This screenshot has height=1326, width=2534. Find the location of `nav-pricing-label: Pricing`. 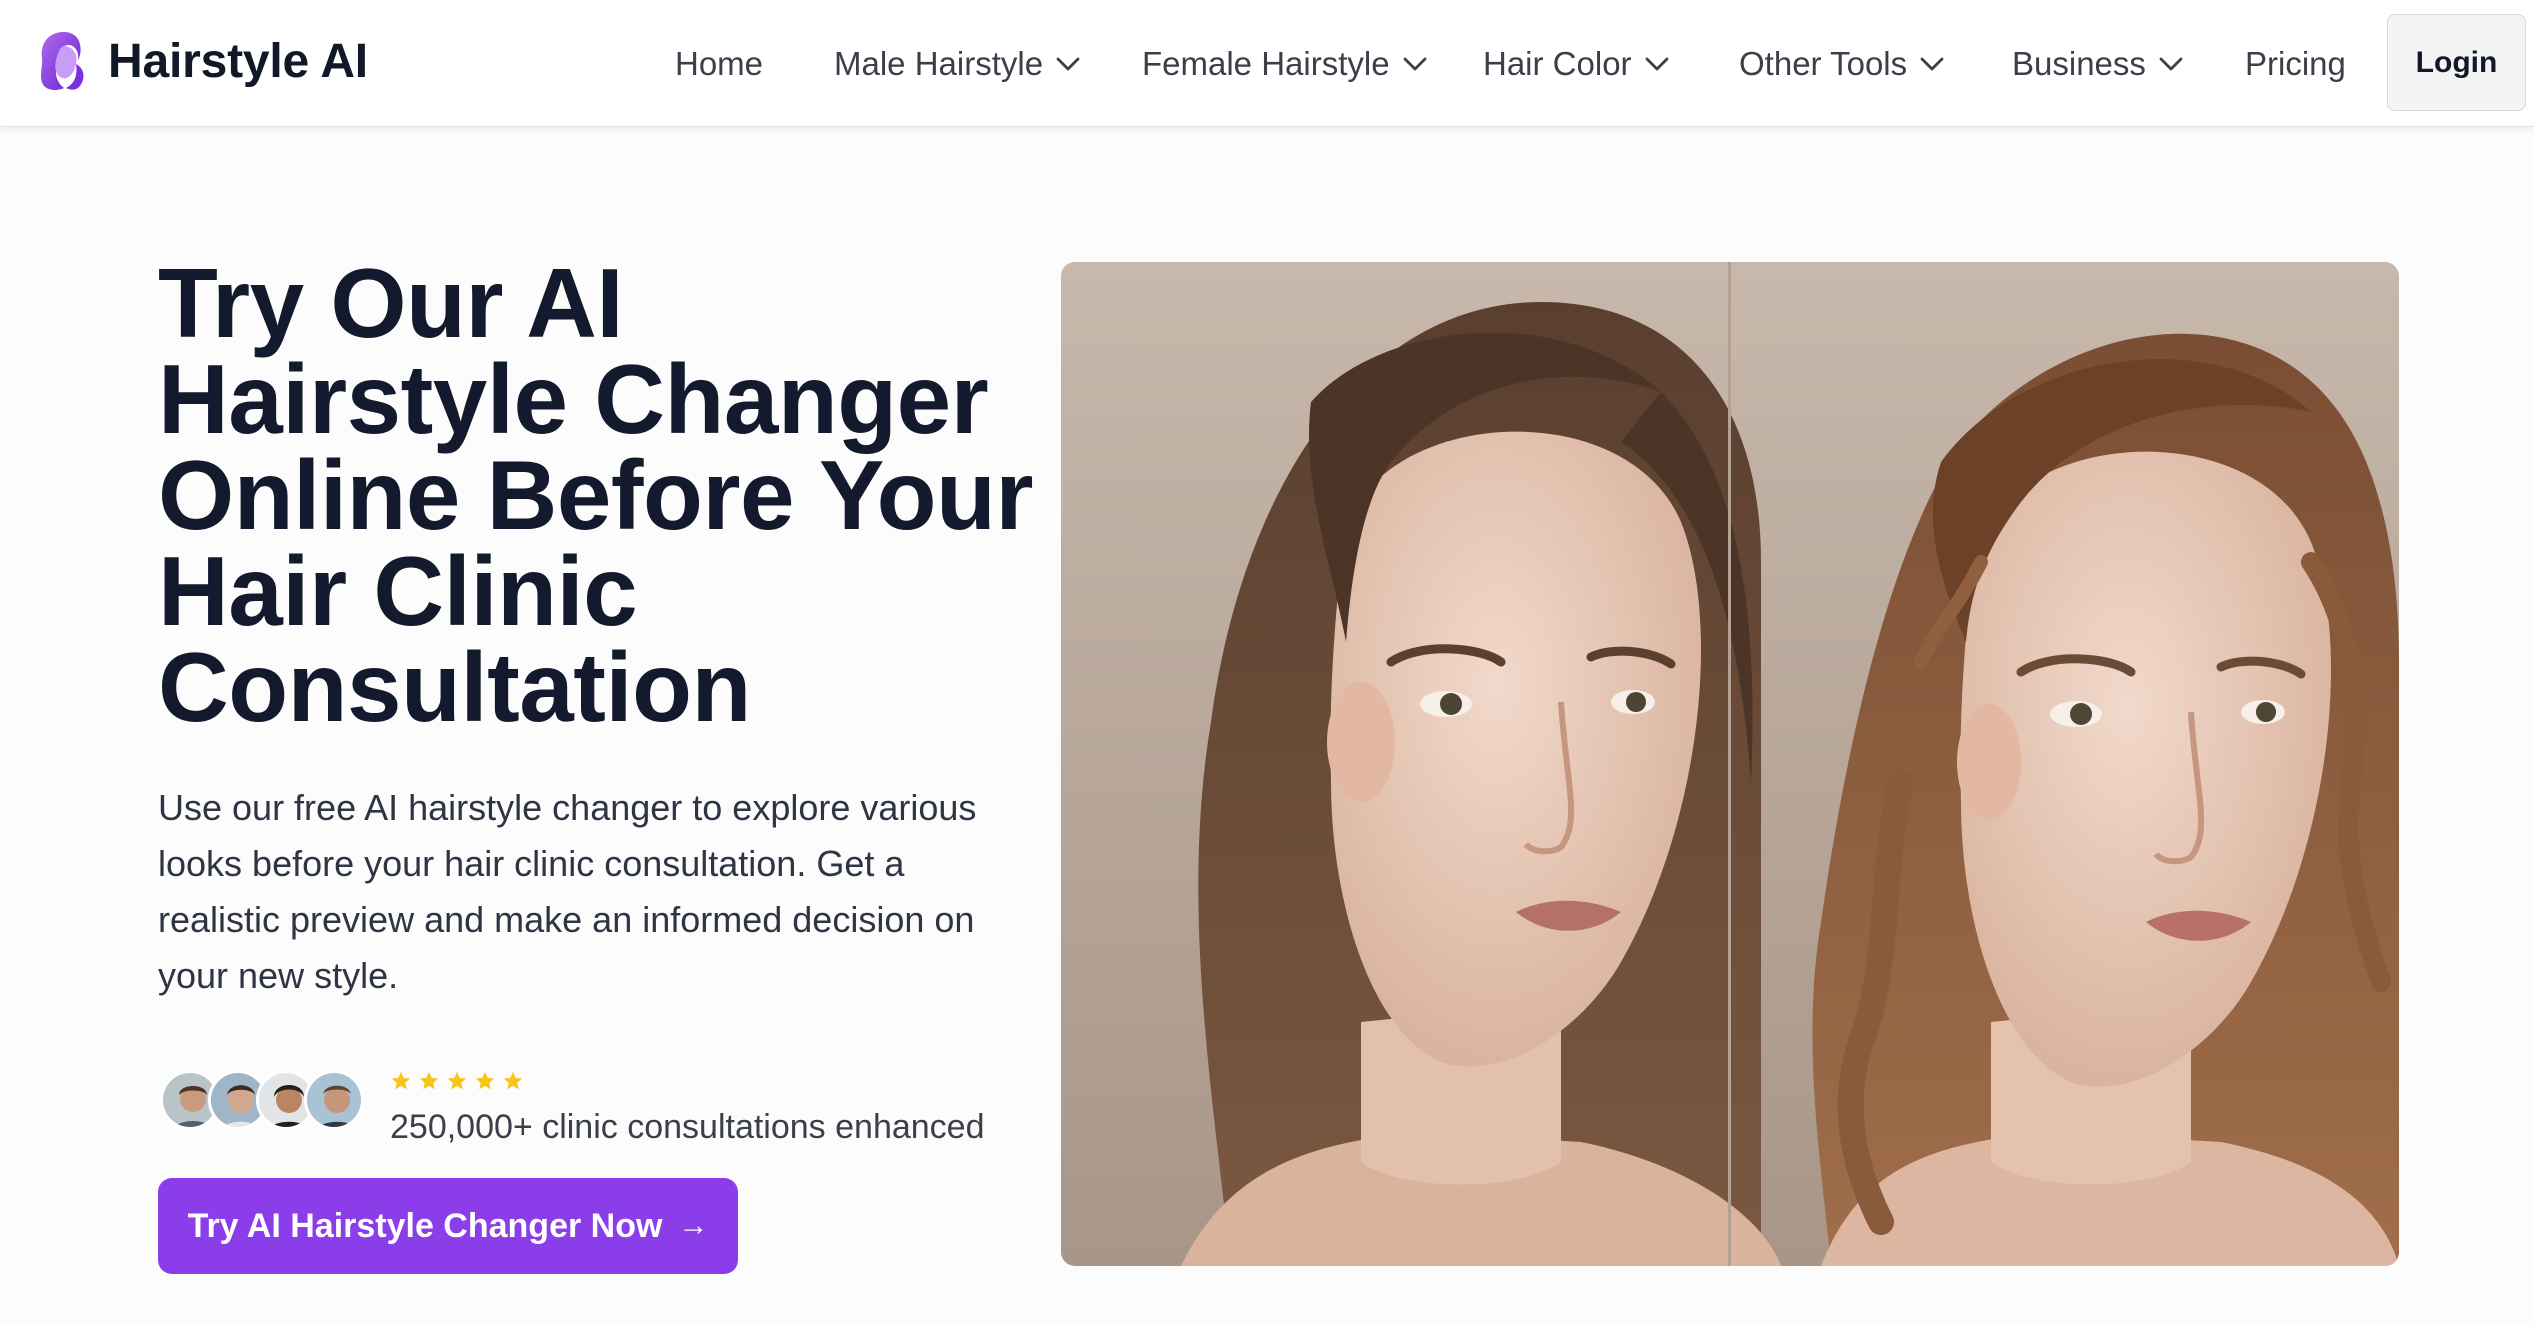

nav-pricing-label: Pricing is located at coordinates (2295, 63).